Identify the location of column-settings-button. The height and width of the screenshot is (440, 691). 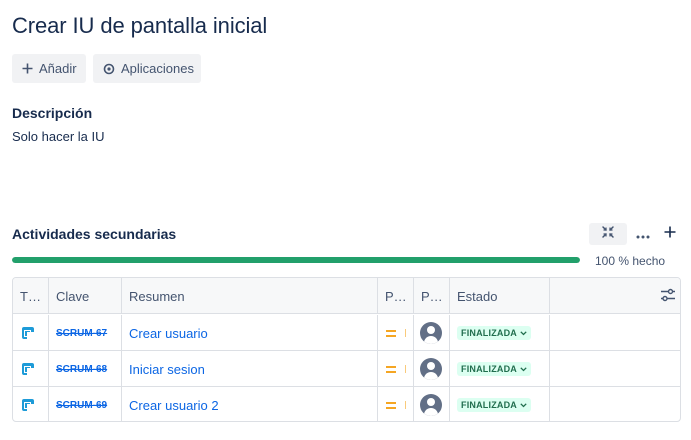
(615, 296).